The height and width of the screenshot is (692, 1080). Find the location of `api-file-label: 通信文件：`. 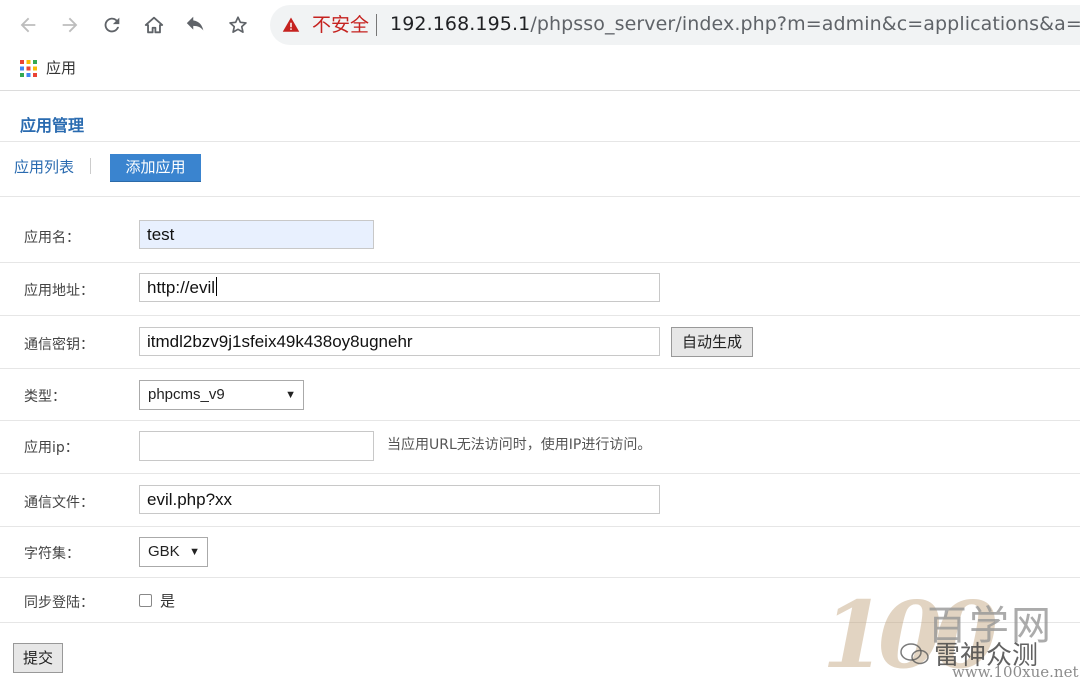

api-file-label: 通信文件： is located at coordinates (59, 503).